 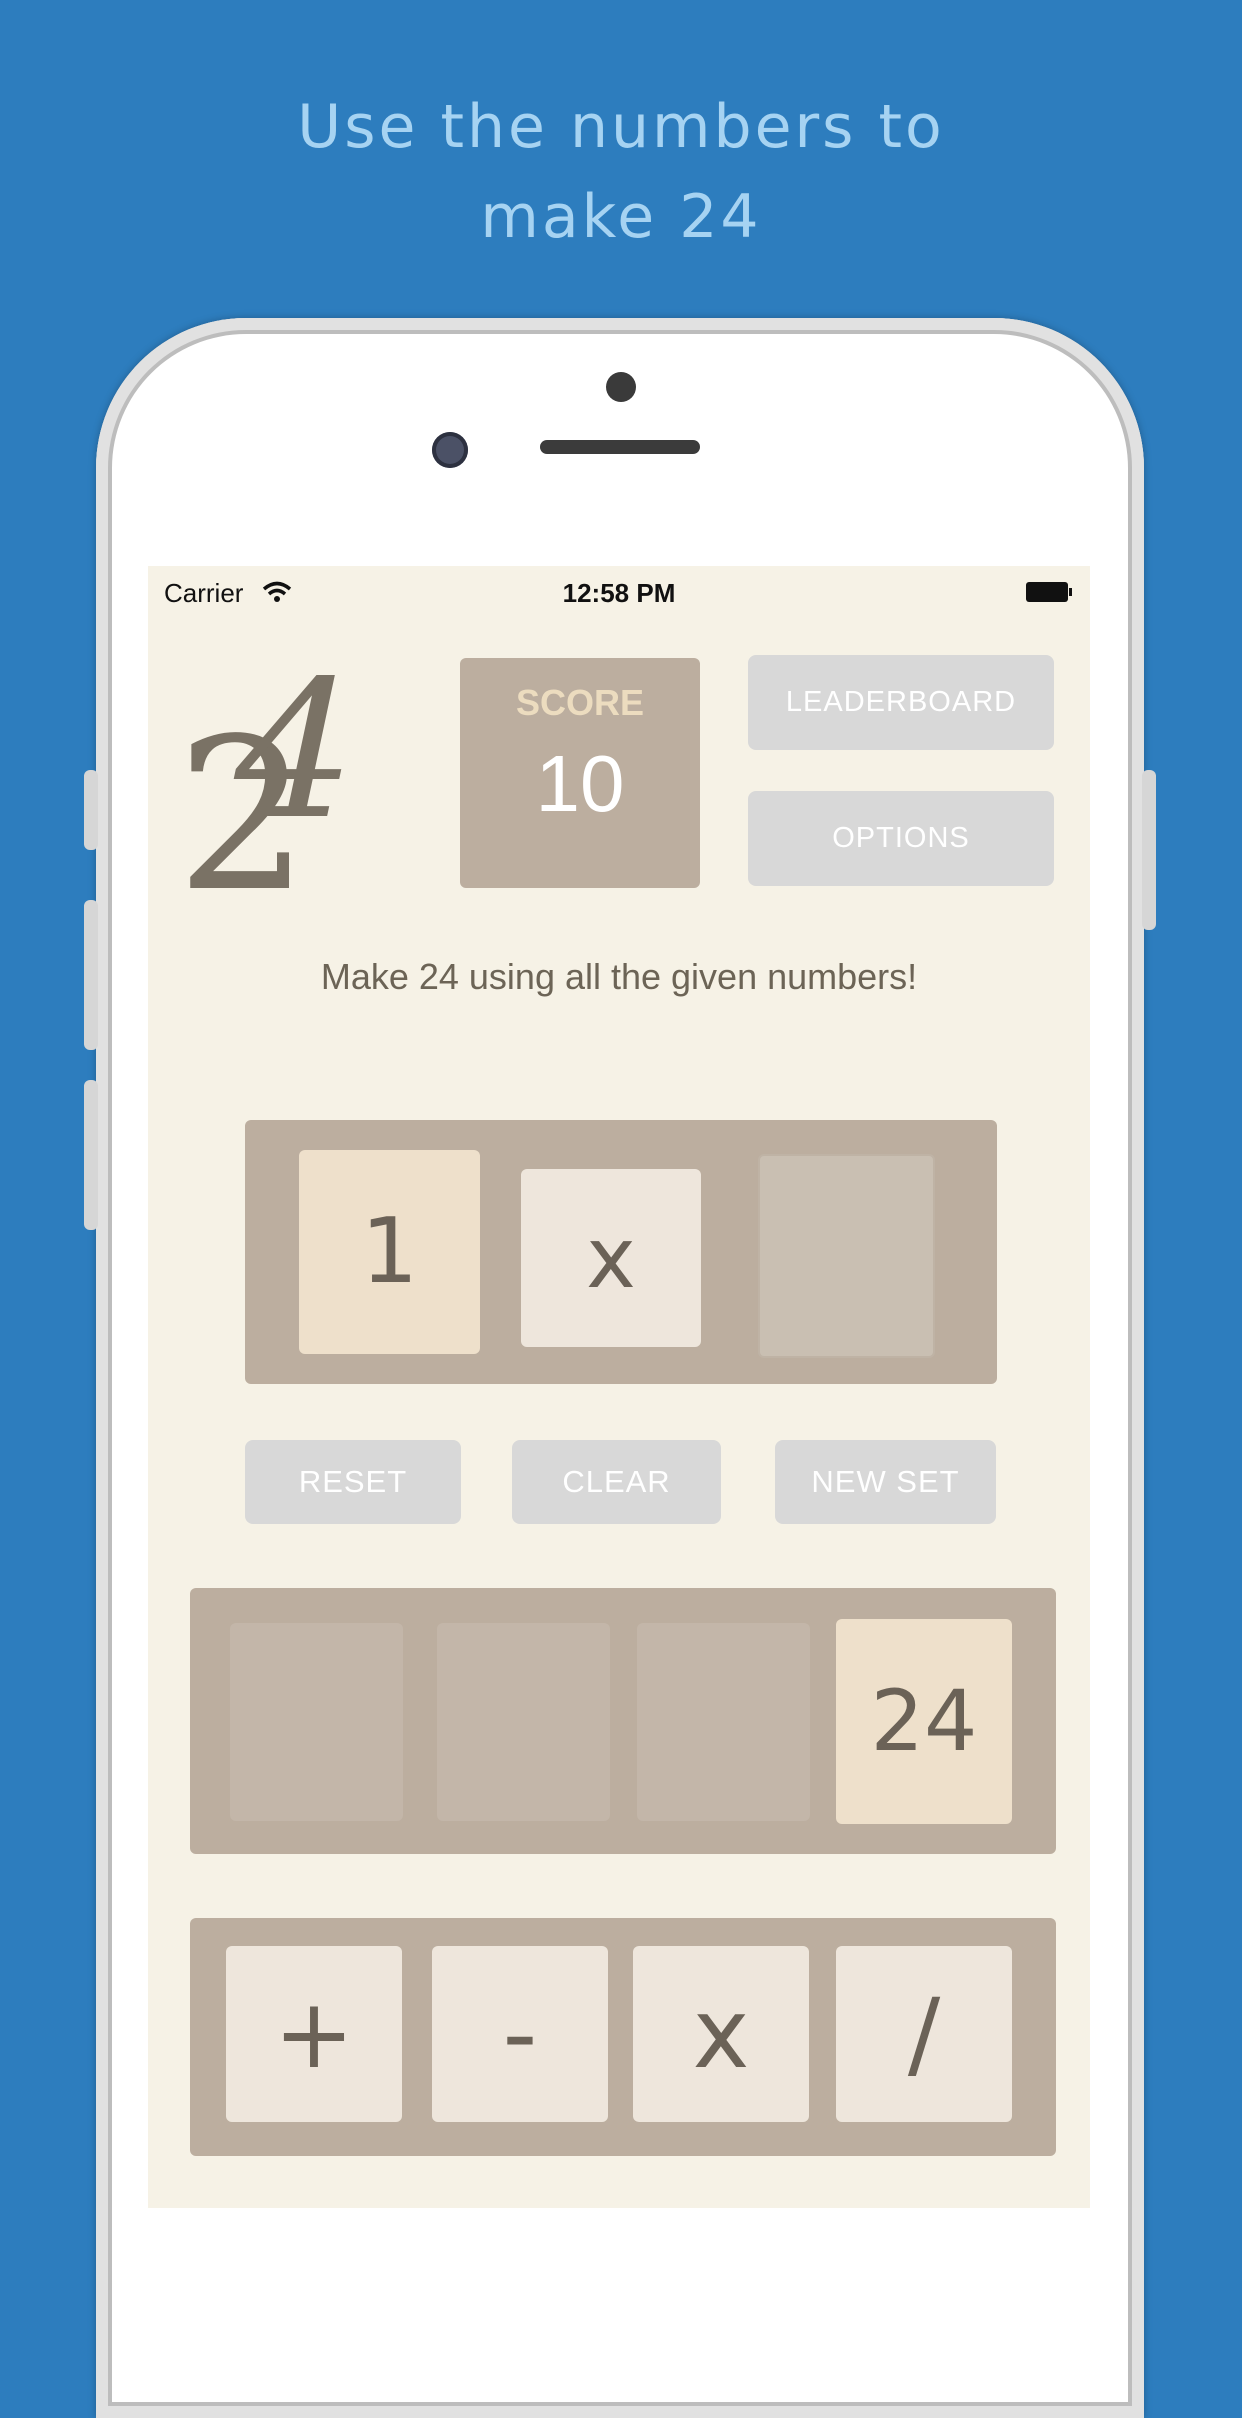 I want to click on leaderboard-button: LEADERBOARD, so click(x=901, y=702).